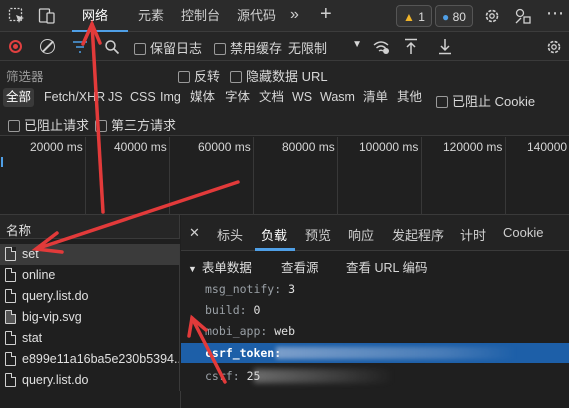 The width and height of the screenshot is (569, 408). What do you see at coordinates (137, 215) in the screenshot?
I see `arrow-to-set-request` at bounding box center [137, 215].